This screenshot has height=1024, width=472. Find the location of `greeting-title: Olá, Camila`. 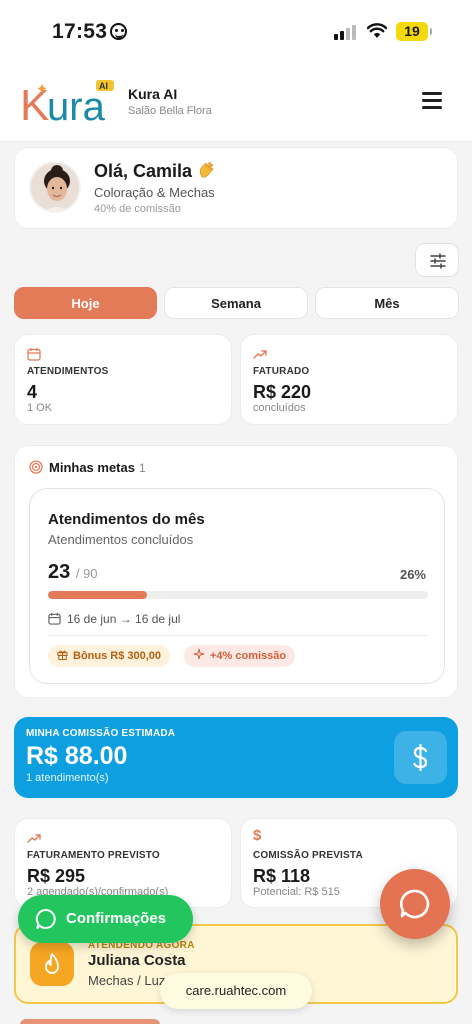

greeting-title: Olá, Camila is located at coordinates (155, 171).